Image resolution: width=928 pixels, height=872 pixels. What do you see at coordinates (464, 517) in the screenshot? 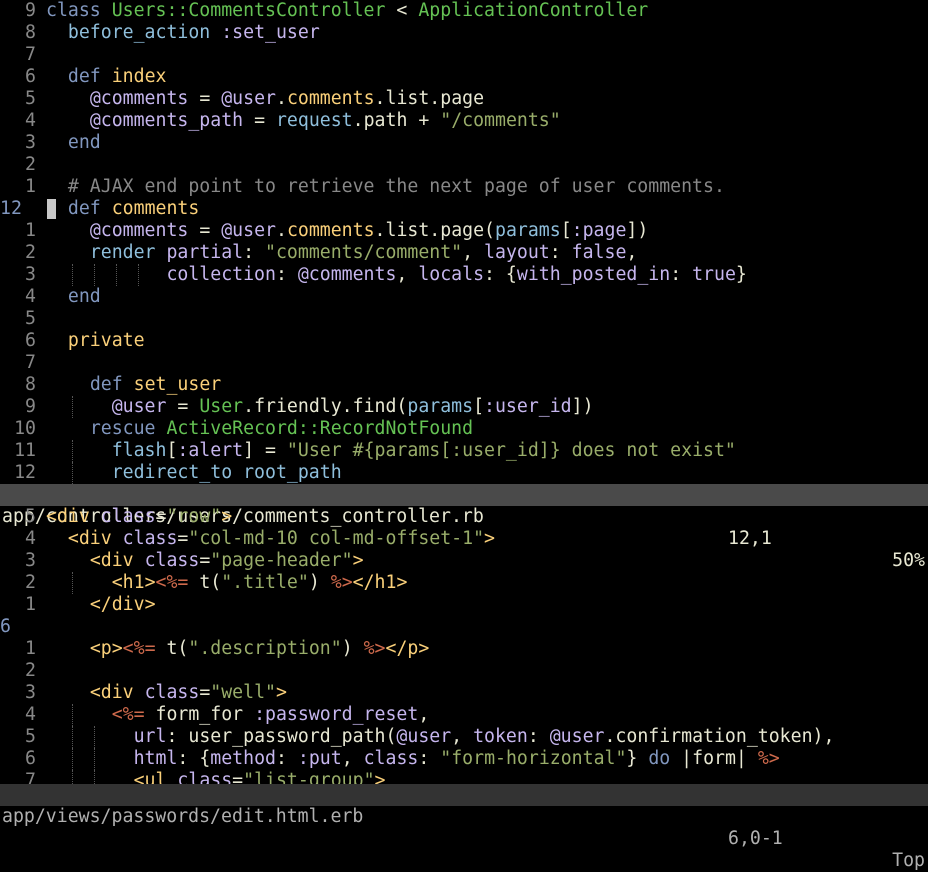
I see `code-line: 5 <div class="row">` at bounding box center [464, 517].